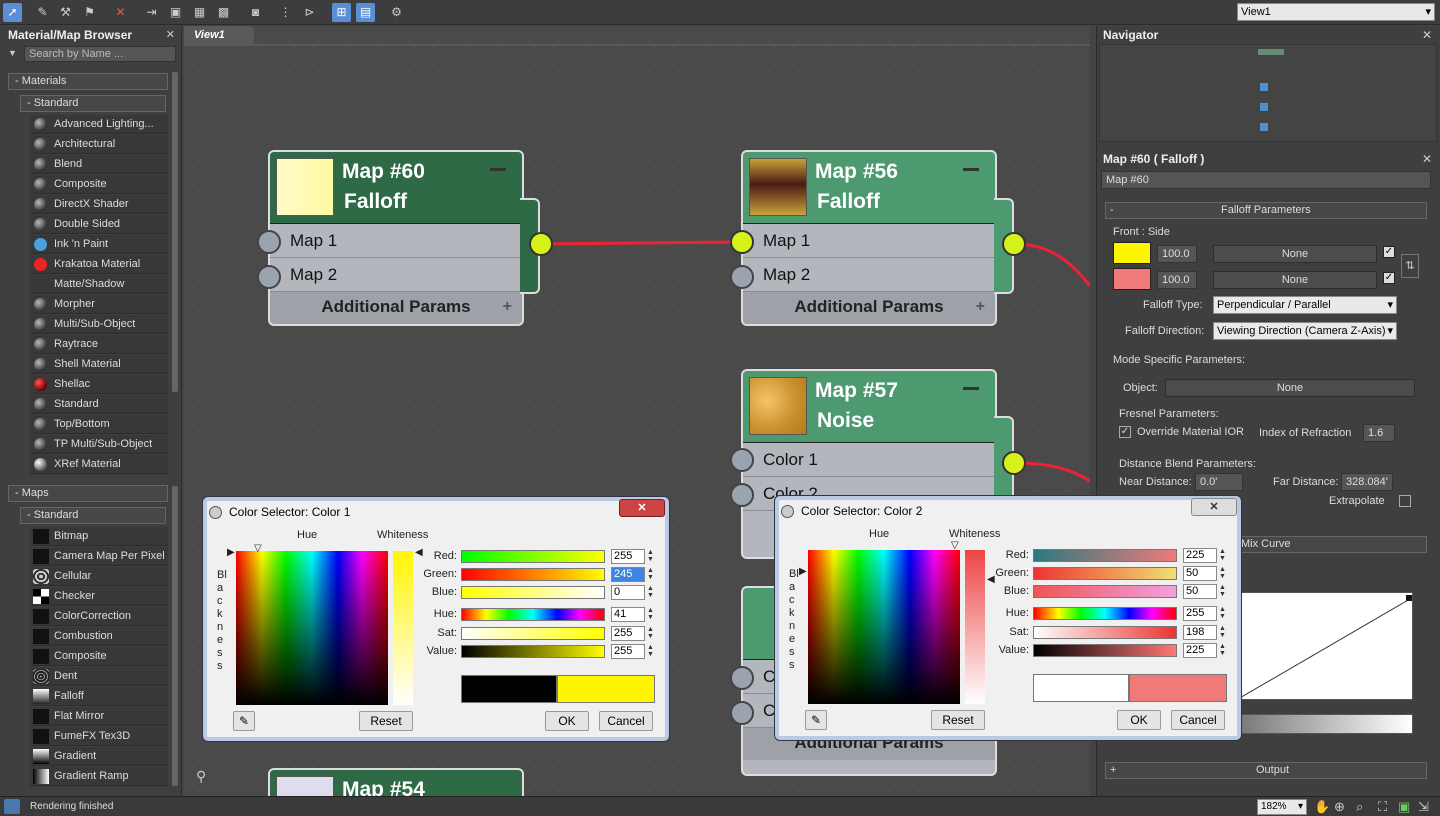 The image size is (1440, 816). I want to click on sat-field: 255, so click(628, 633).